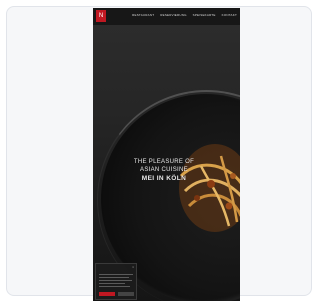 Image resolution: width=320 pixels, height=302 pixels. What do you see at coordinates (164, 162) in the screenshot?
I see `hero-line-1: THE PLEASURE OF` at bounding box center [164, 162].